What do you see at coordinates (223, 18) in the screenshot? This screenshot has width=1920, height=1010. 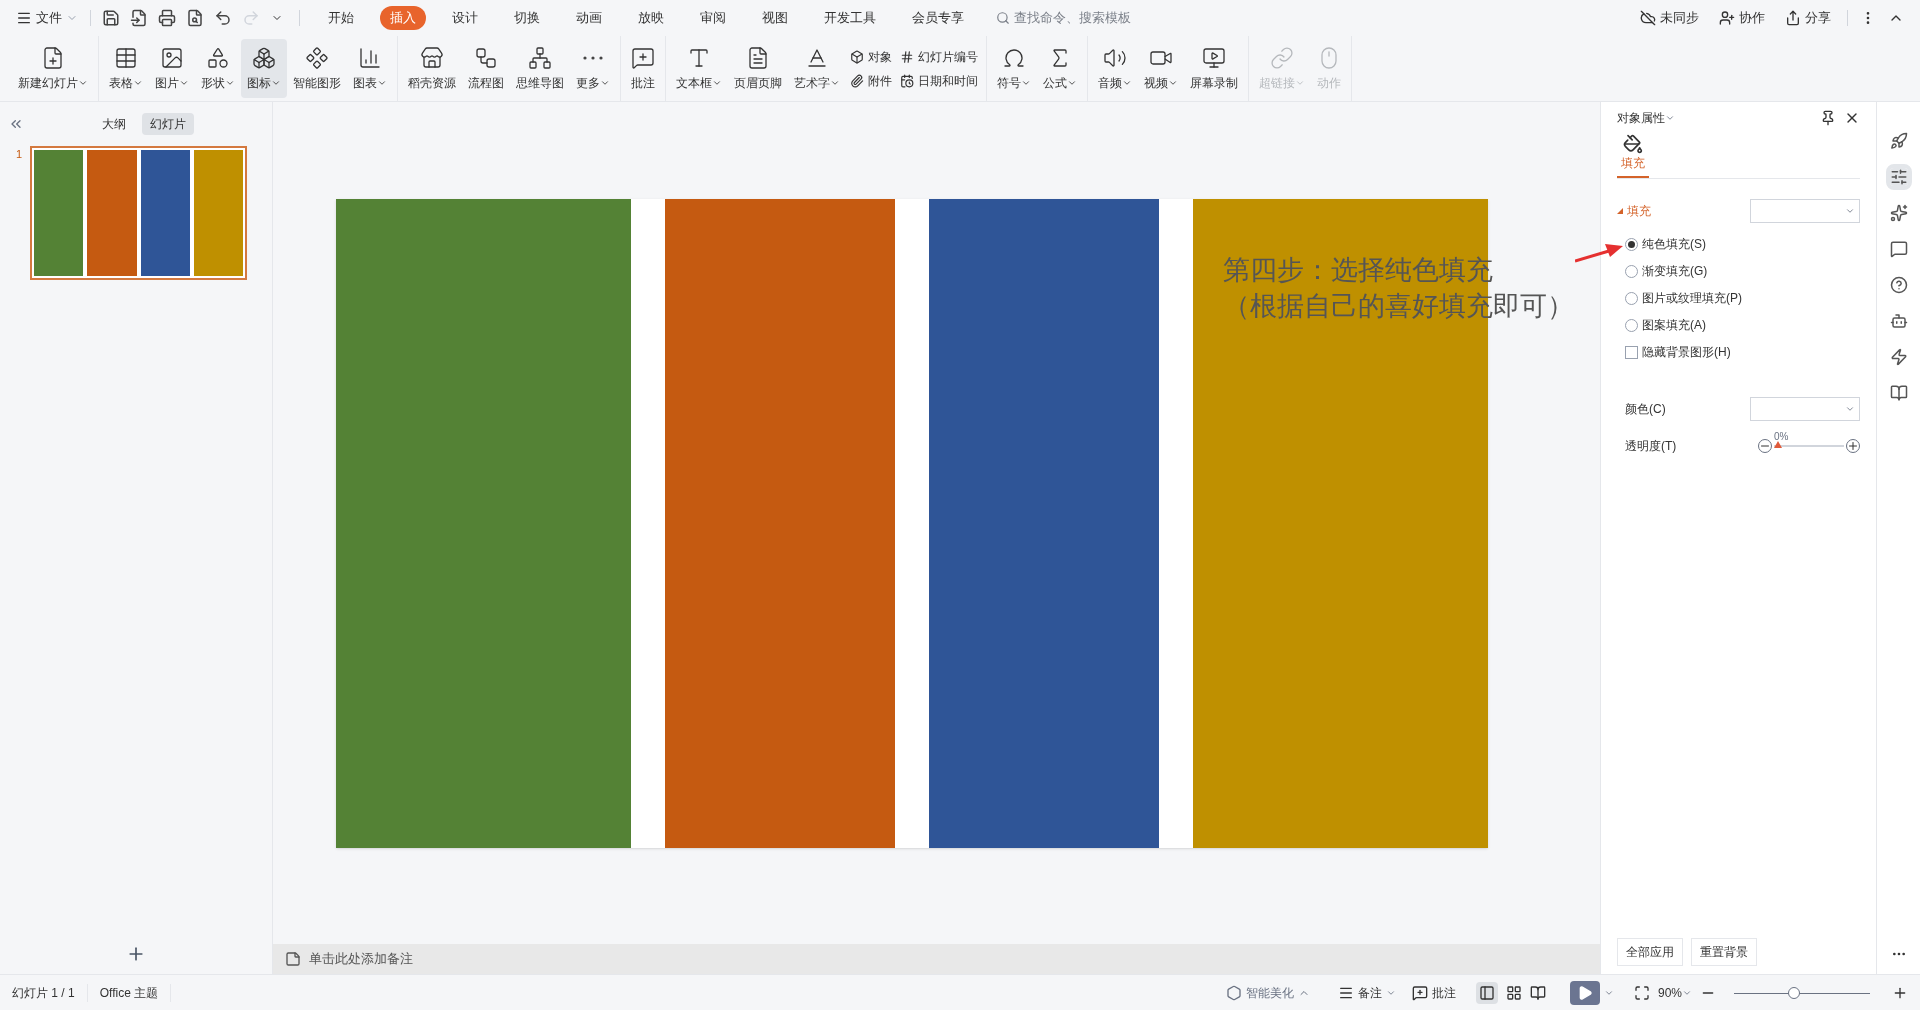 I see `undo-icon` at bounding box center [223, 18].